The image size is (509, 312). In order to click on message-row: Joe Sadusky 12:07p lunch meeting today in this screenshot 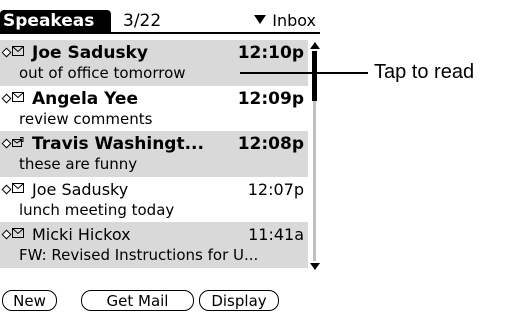, I will do `click(154, 200)`.